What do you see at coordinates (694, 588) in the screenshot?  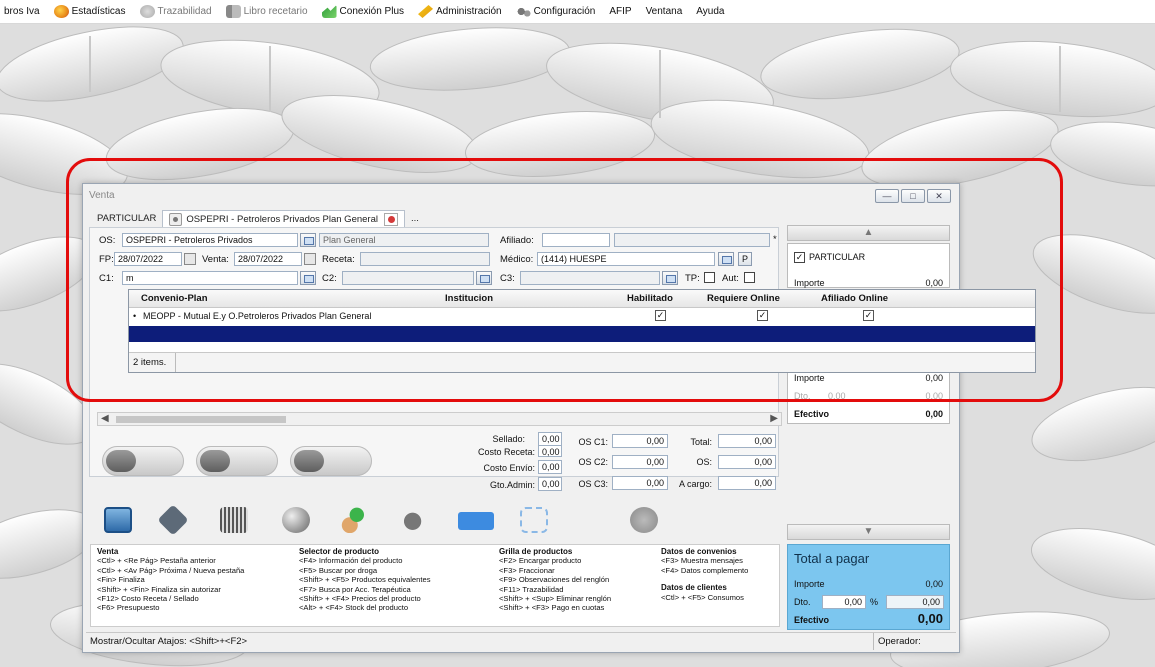 I see `shortcuts-clientes-title: Datos de clientes` at bounding box center [694, 588].